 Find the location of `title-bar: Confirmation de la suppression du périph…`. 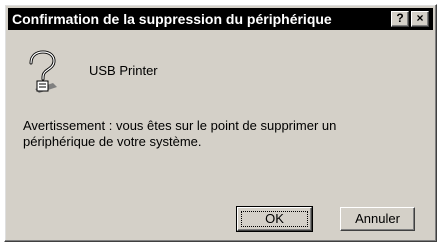

title-bar: Confirmation de la suppression du périph… is located at coordinates (220, 19).